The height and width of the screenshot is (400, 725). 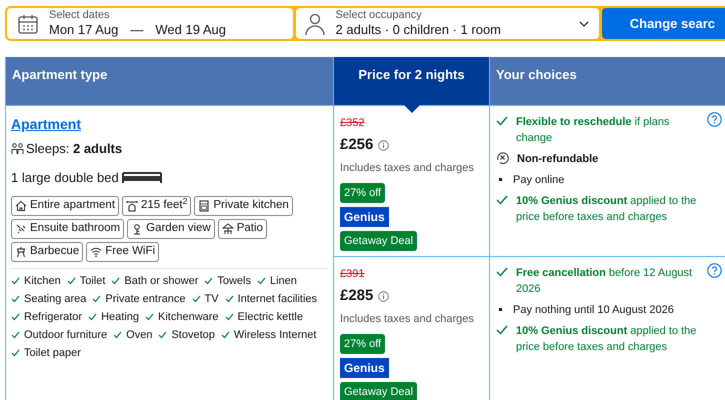 What do you see at coordinates (130, 252) in the screenshot?
I see `feature-label: Free WiFi` at bounding box center [130, 252].